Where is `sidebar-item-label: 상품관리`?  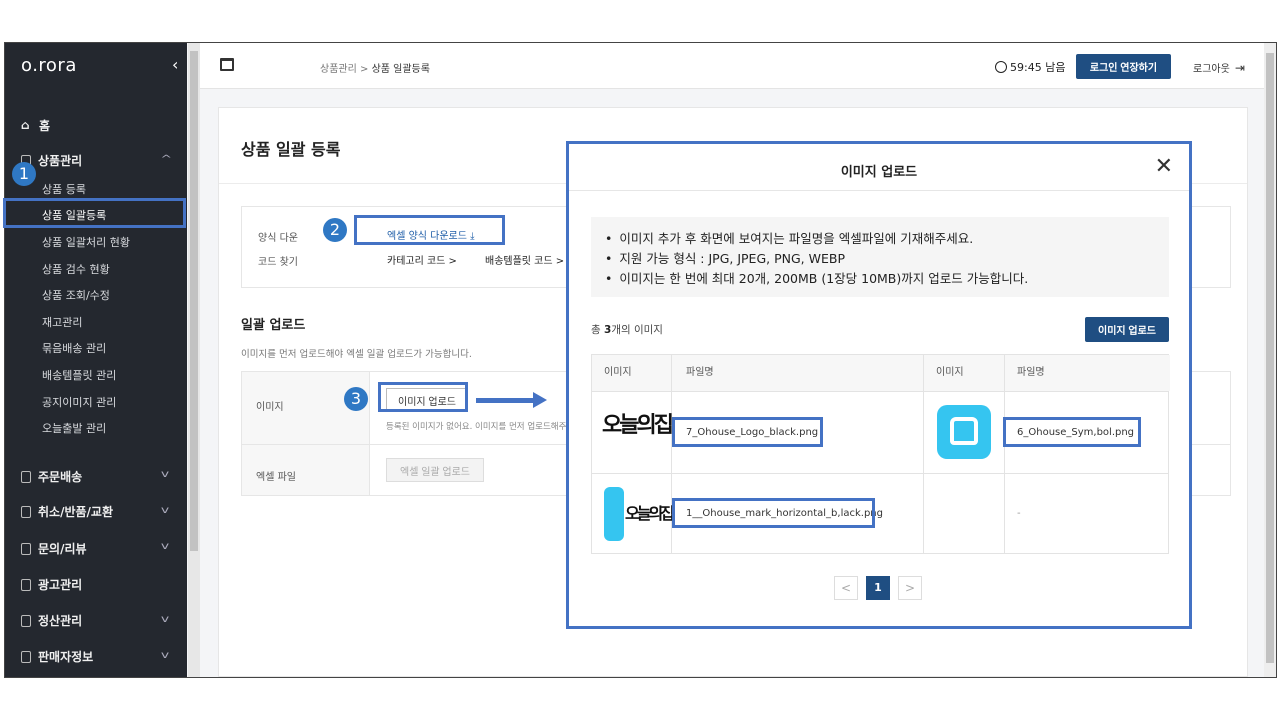 sidebar-item-label: 상품관리 is located at coordinates (60, 161).